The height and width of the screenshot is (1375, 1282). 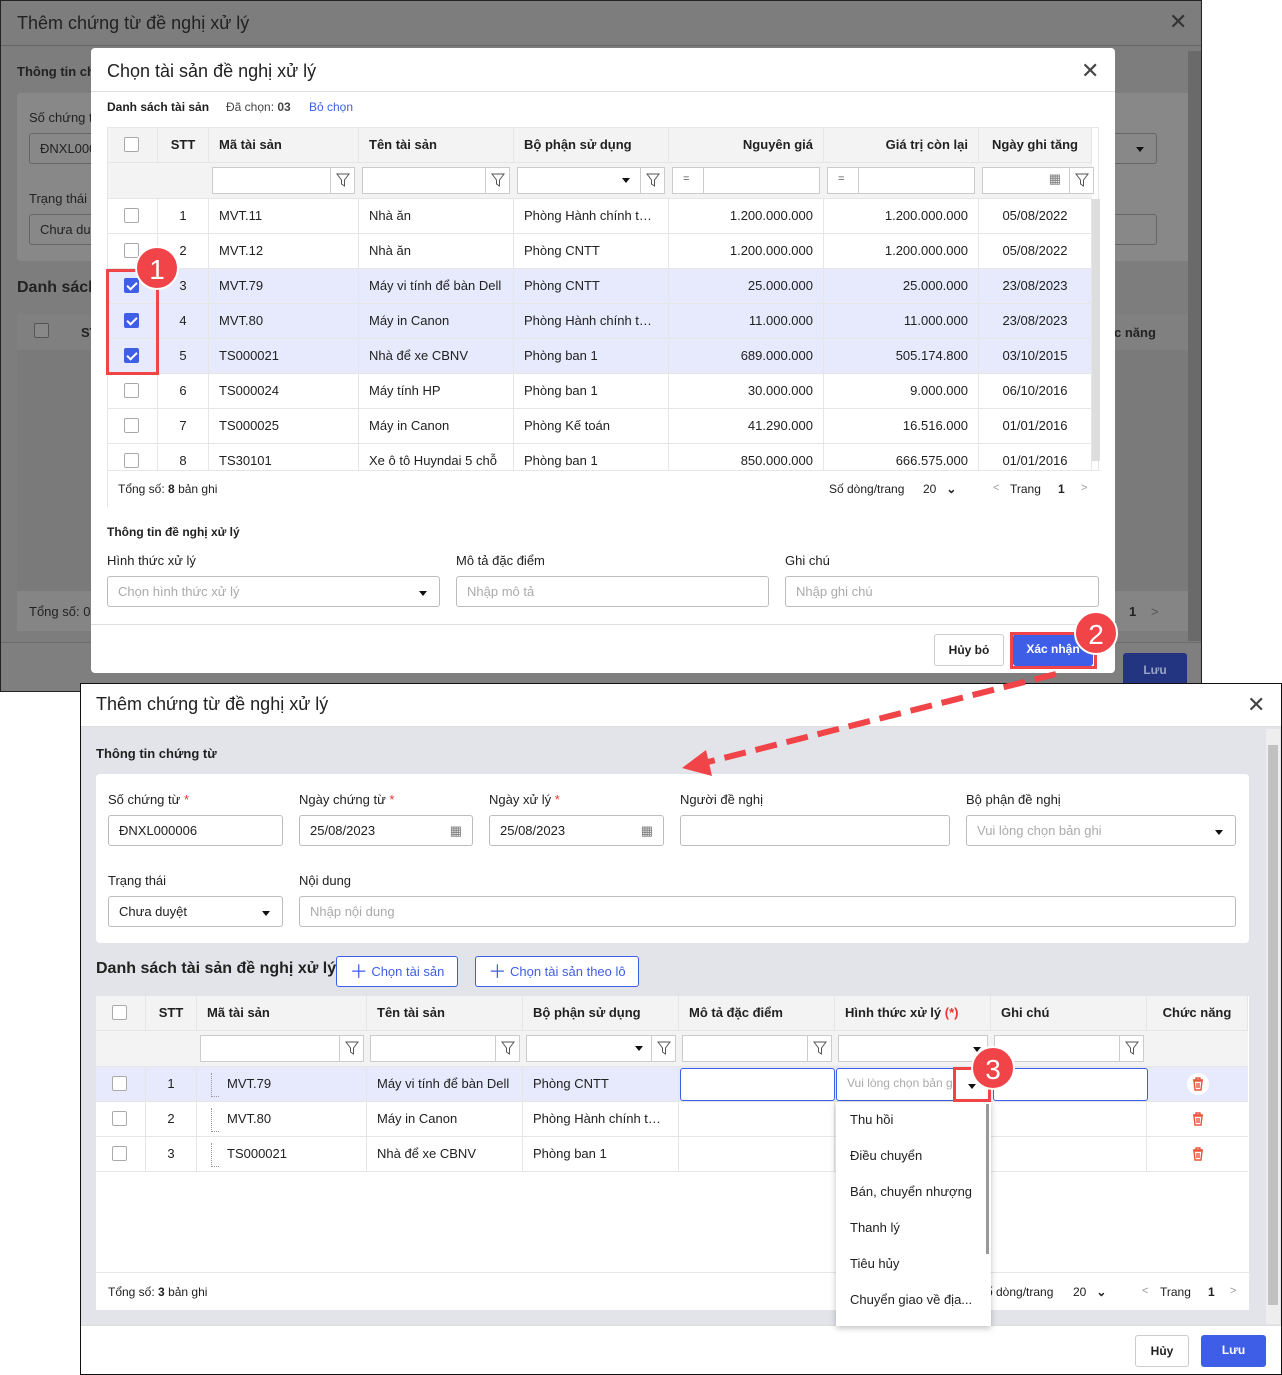 I want to click on rows-per-page-select: 20 ⌄, so click(x=939, y=489).